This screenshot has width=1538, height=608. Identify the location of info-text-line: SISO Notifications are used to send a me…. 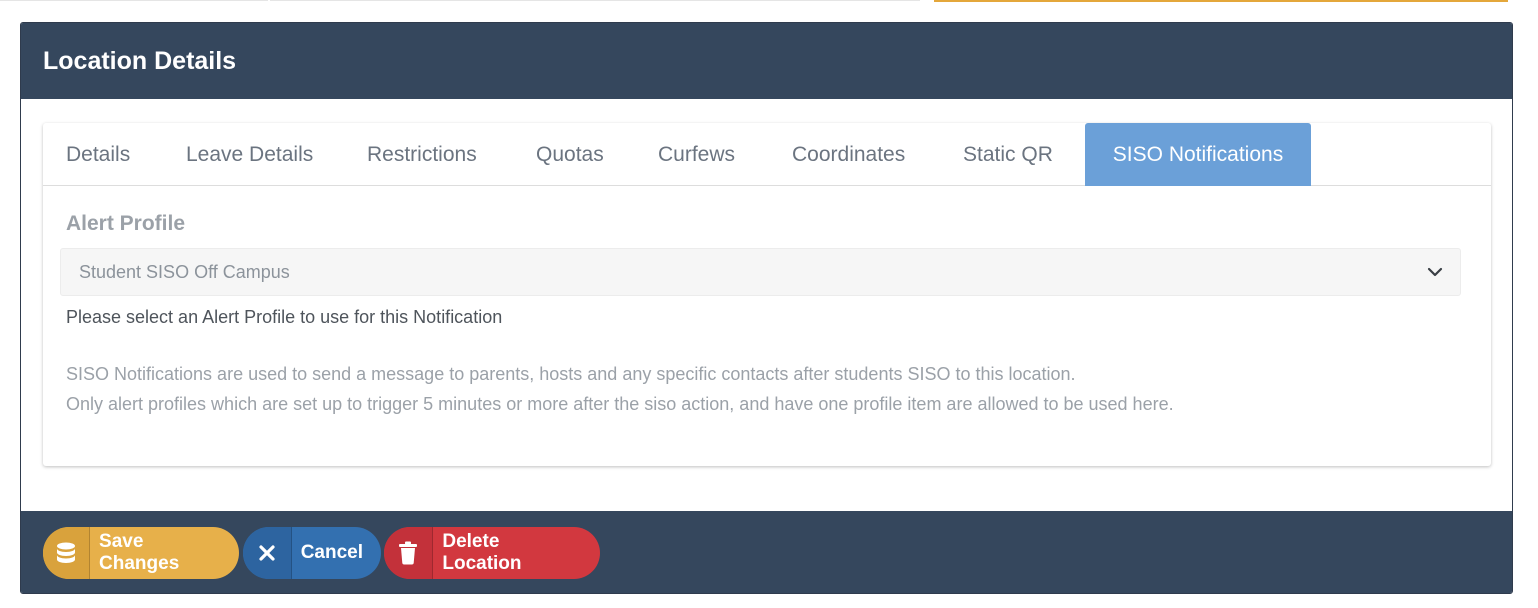
(571, 374).